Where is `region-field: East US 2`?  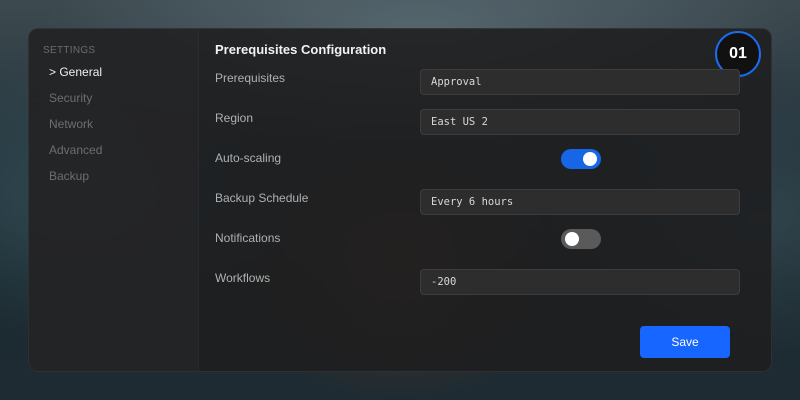
region-field: East US 2 is located at coordinates (580, 122).